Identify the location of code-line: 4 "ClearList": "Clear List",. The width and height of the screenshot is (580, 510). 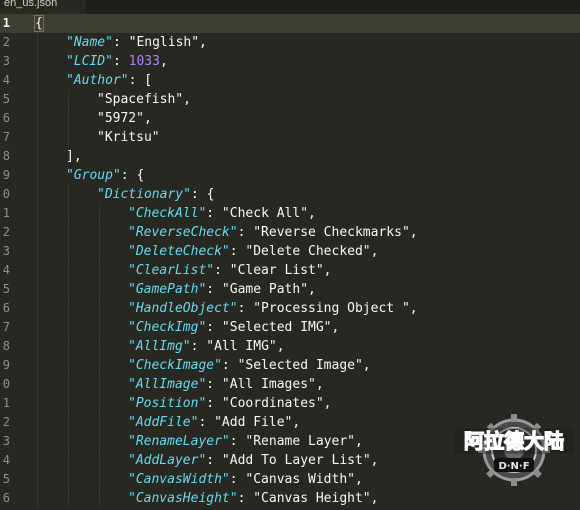
(290, 270).